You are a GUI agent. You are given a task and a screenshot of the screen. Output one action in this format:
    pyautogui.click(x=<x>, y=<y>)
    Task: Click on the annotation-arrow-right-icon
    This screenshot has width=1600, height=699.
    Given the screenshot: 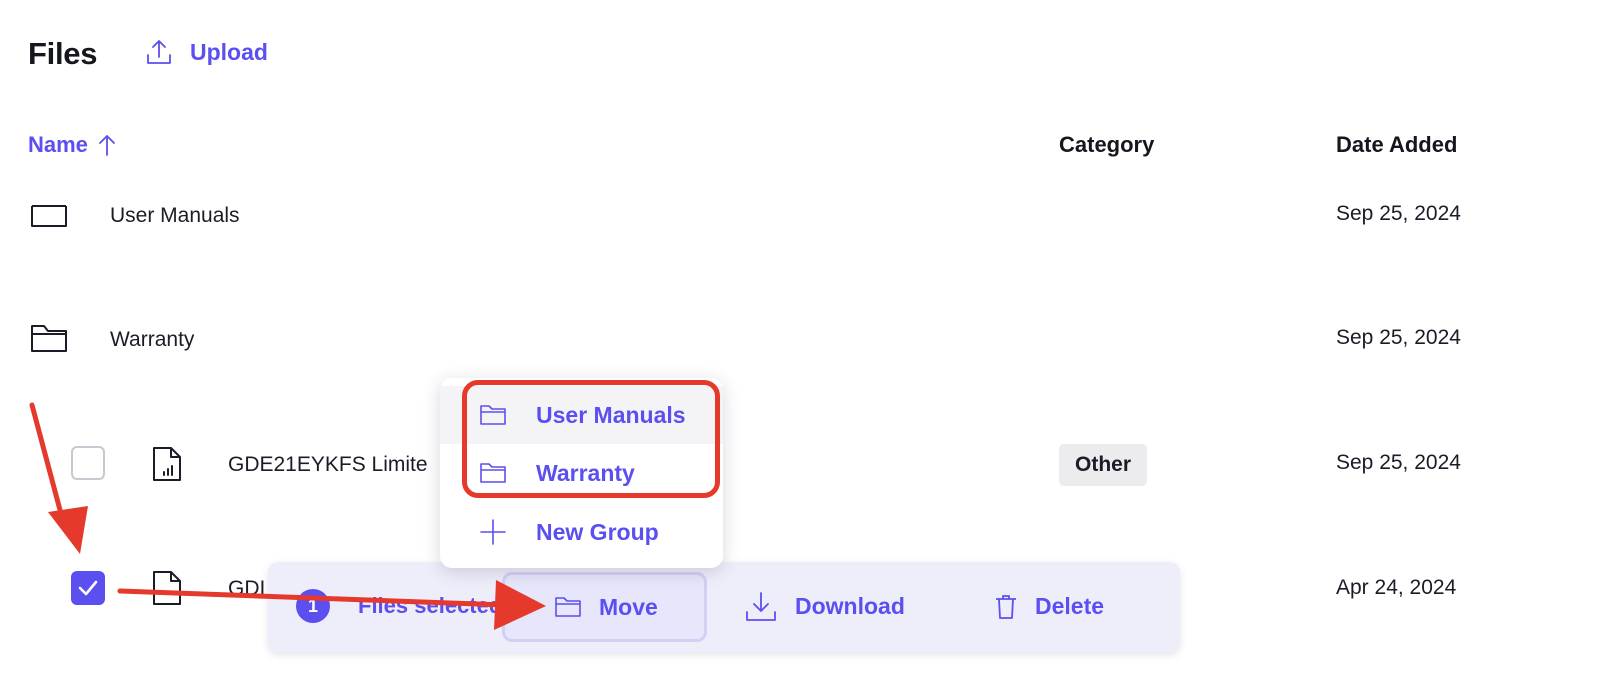 What is the action you would take?
    pyautogui.click(x=331, y=605)
    